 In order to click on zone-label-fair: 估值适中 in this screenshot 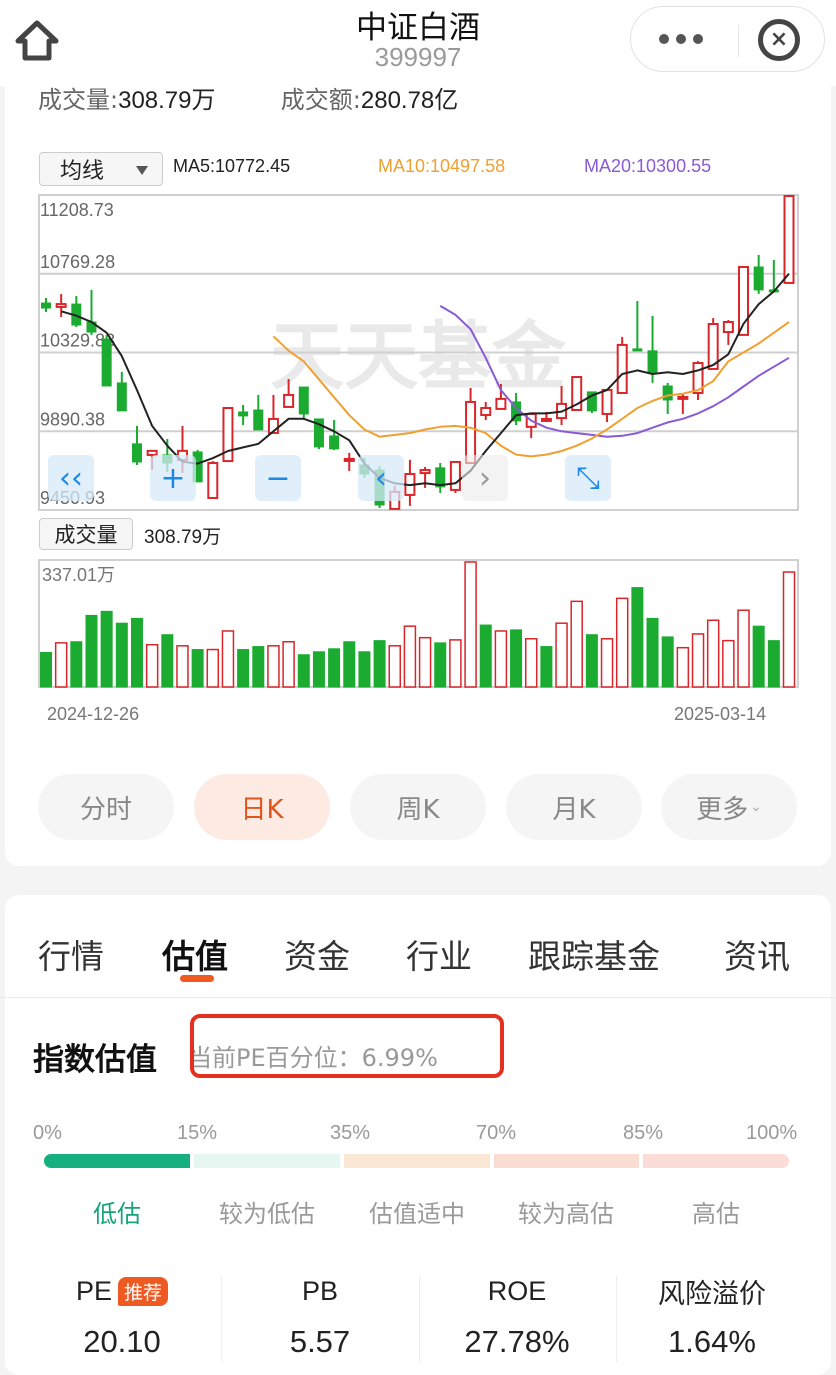, I will do `click(417, 1214)`.